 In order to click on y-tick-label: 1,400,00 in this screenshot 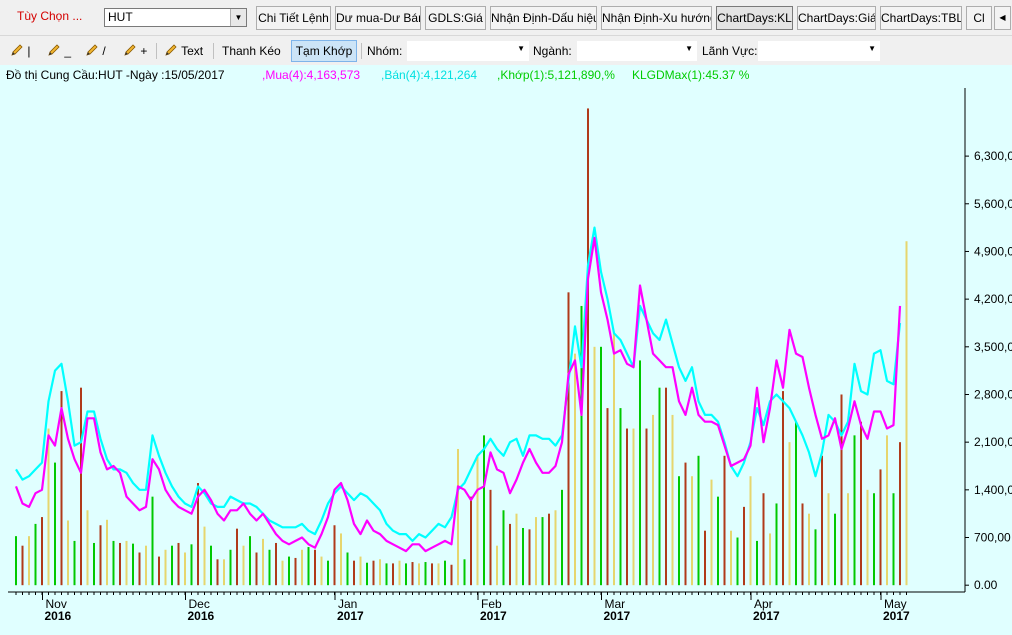, I will do `click(993, 490)`.